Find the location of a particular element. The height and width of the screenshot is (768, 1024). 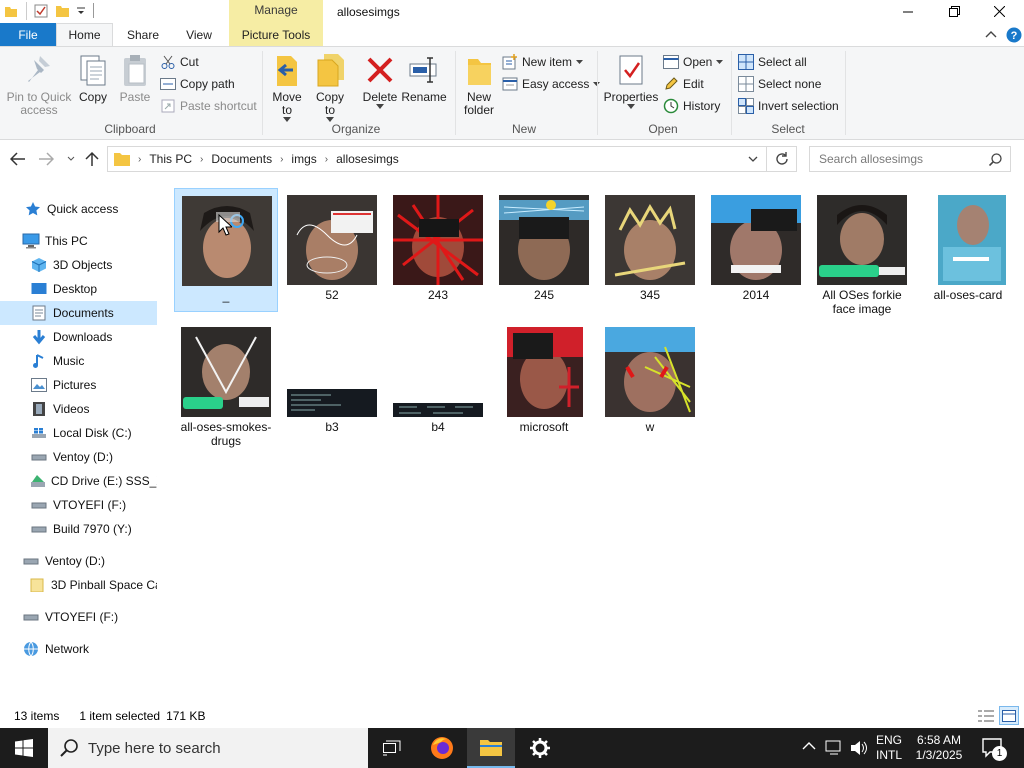

file-item: 245 is located at coordinates (544, 250).